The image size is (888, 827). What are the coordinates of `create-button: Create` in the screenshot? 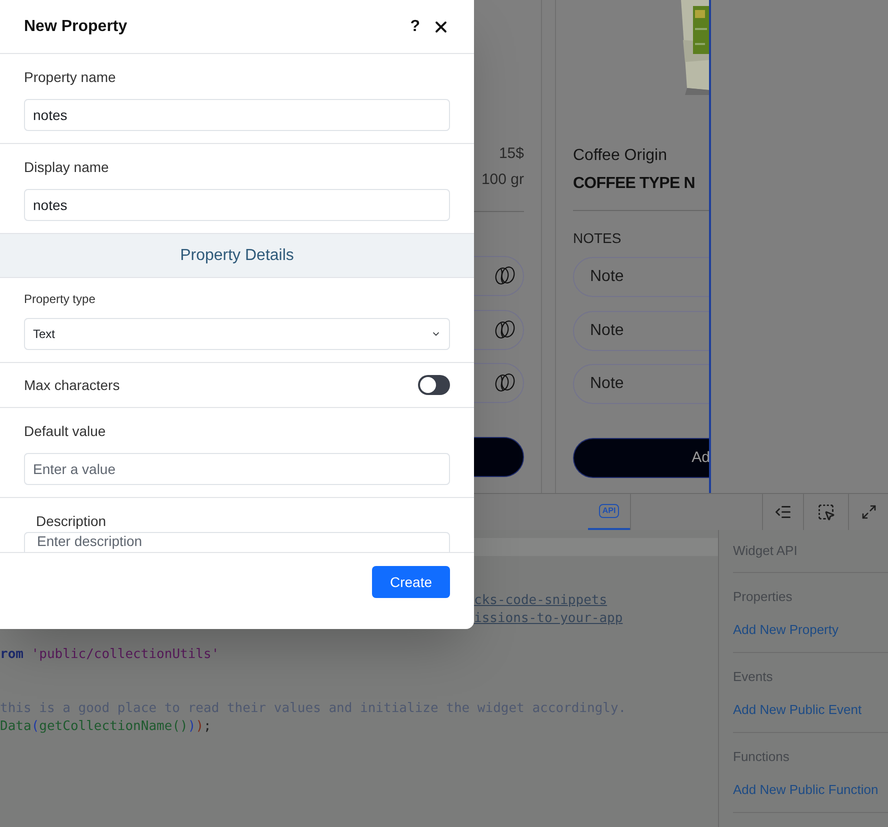 It's located at (411, 582).